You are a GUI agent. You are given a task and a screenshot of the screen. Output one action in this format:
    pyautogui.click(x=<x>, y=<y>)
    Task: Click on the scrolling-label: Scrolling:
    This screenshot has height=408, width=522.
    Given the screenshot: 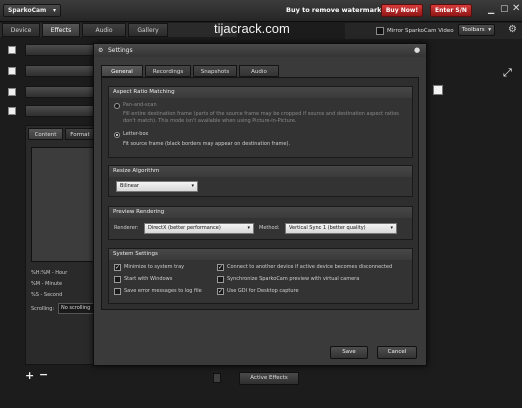 What is the action you would take?
    pyautogui.click(x=43, y=309)
    